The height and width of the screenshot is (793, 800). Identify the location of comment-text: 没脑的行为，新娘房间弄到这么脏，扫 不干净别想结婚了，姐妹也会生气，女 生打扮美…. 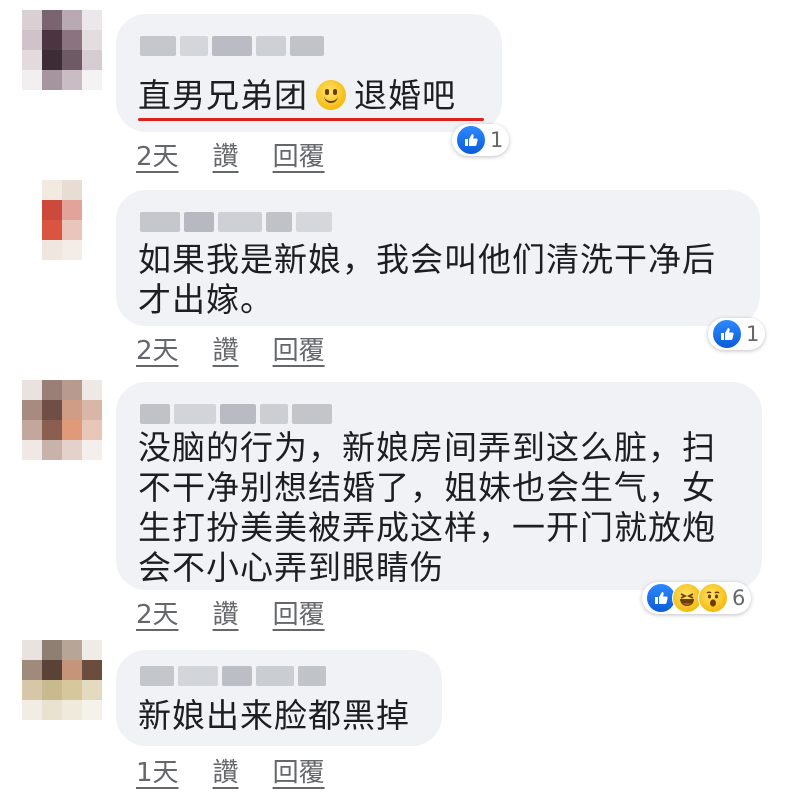
(427, 507).